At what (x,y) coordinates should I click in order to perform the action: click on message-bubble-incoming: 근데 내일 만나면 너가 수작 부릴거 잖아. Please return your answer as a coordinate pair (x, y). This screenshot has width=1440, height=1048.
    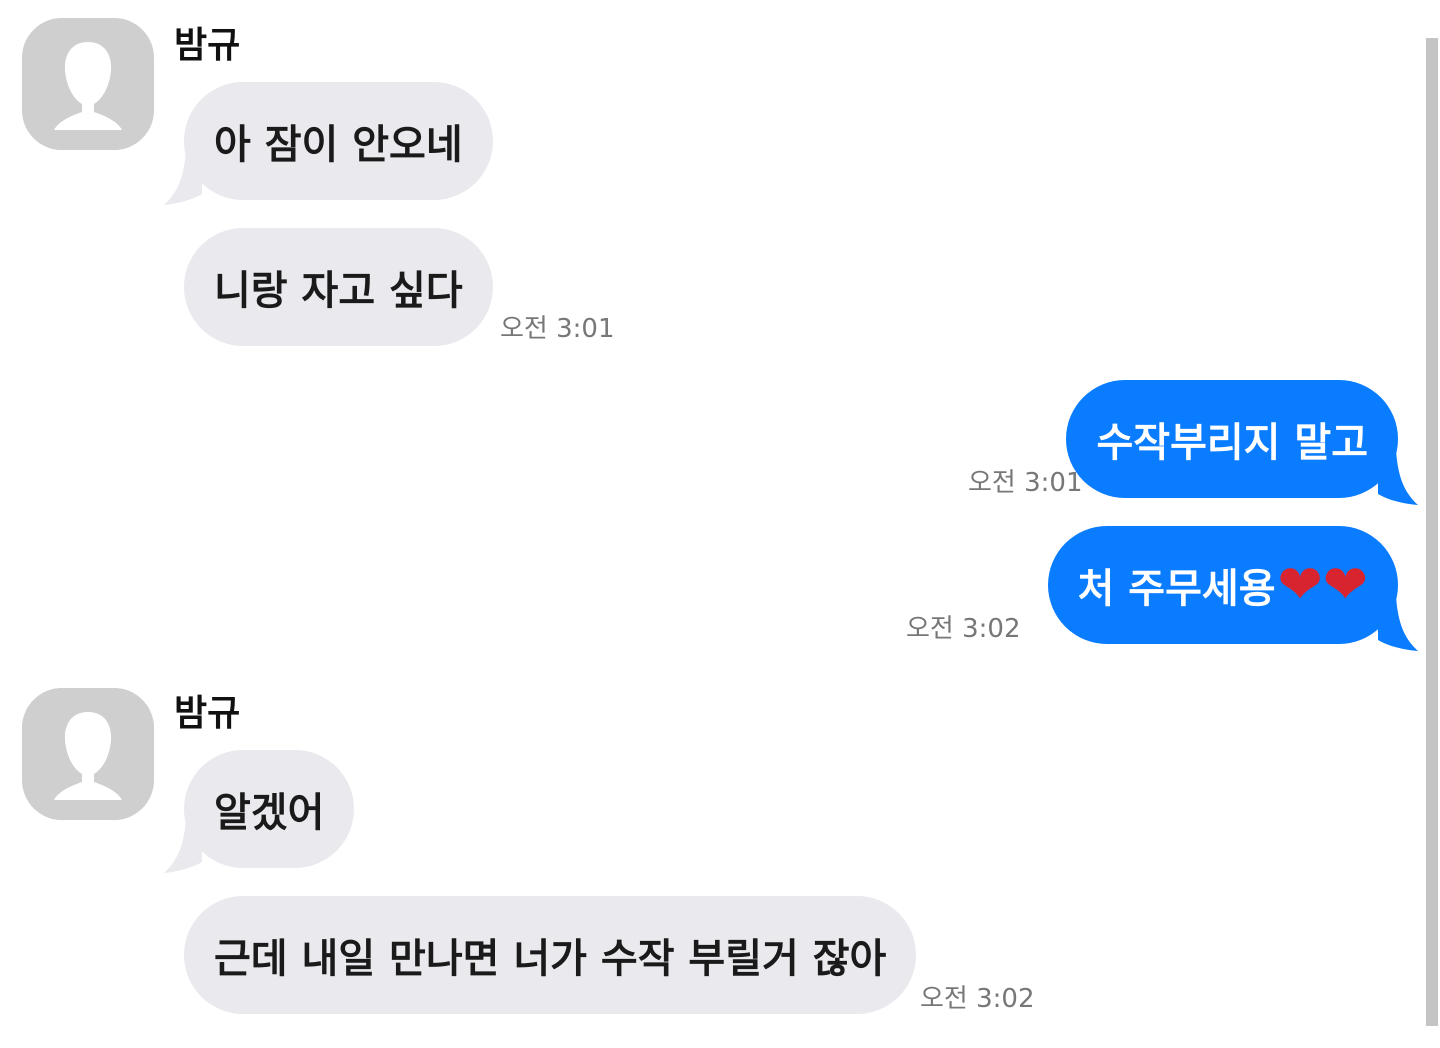
    Looking at the image, I should click on (550, 955).